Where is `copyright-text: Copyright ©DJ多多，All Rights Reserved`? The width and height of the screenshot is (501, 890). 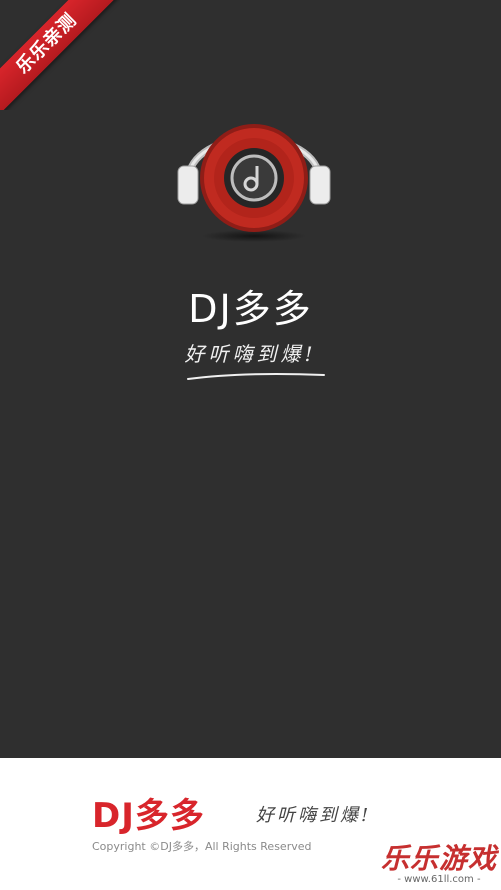
copyright-text: Copyright ©DJ多多，All Rights Reserved is located at coordinates (202, 846).